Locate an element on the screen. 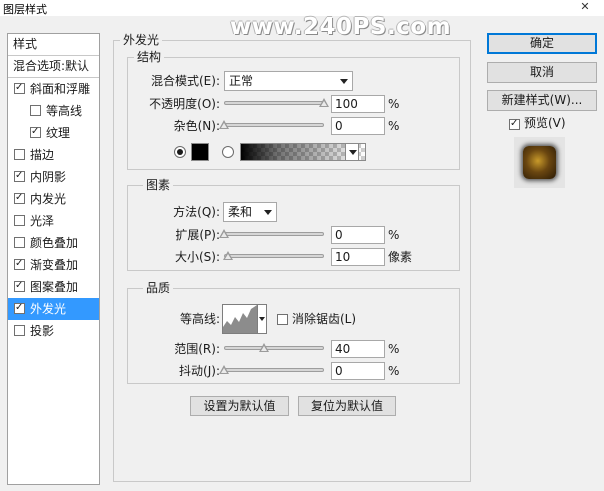  sidebar-item: 图案叠加 is located at coordinates (53, 287).